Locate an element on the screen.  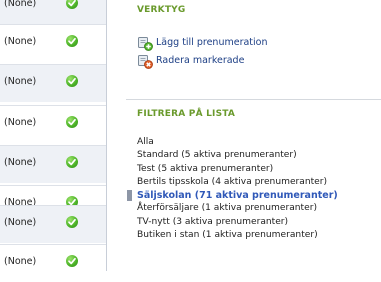
filter-item-tv-nytt: TV-nytt (3 aktiva prenumeranter) is located at coordinates (259, 222).